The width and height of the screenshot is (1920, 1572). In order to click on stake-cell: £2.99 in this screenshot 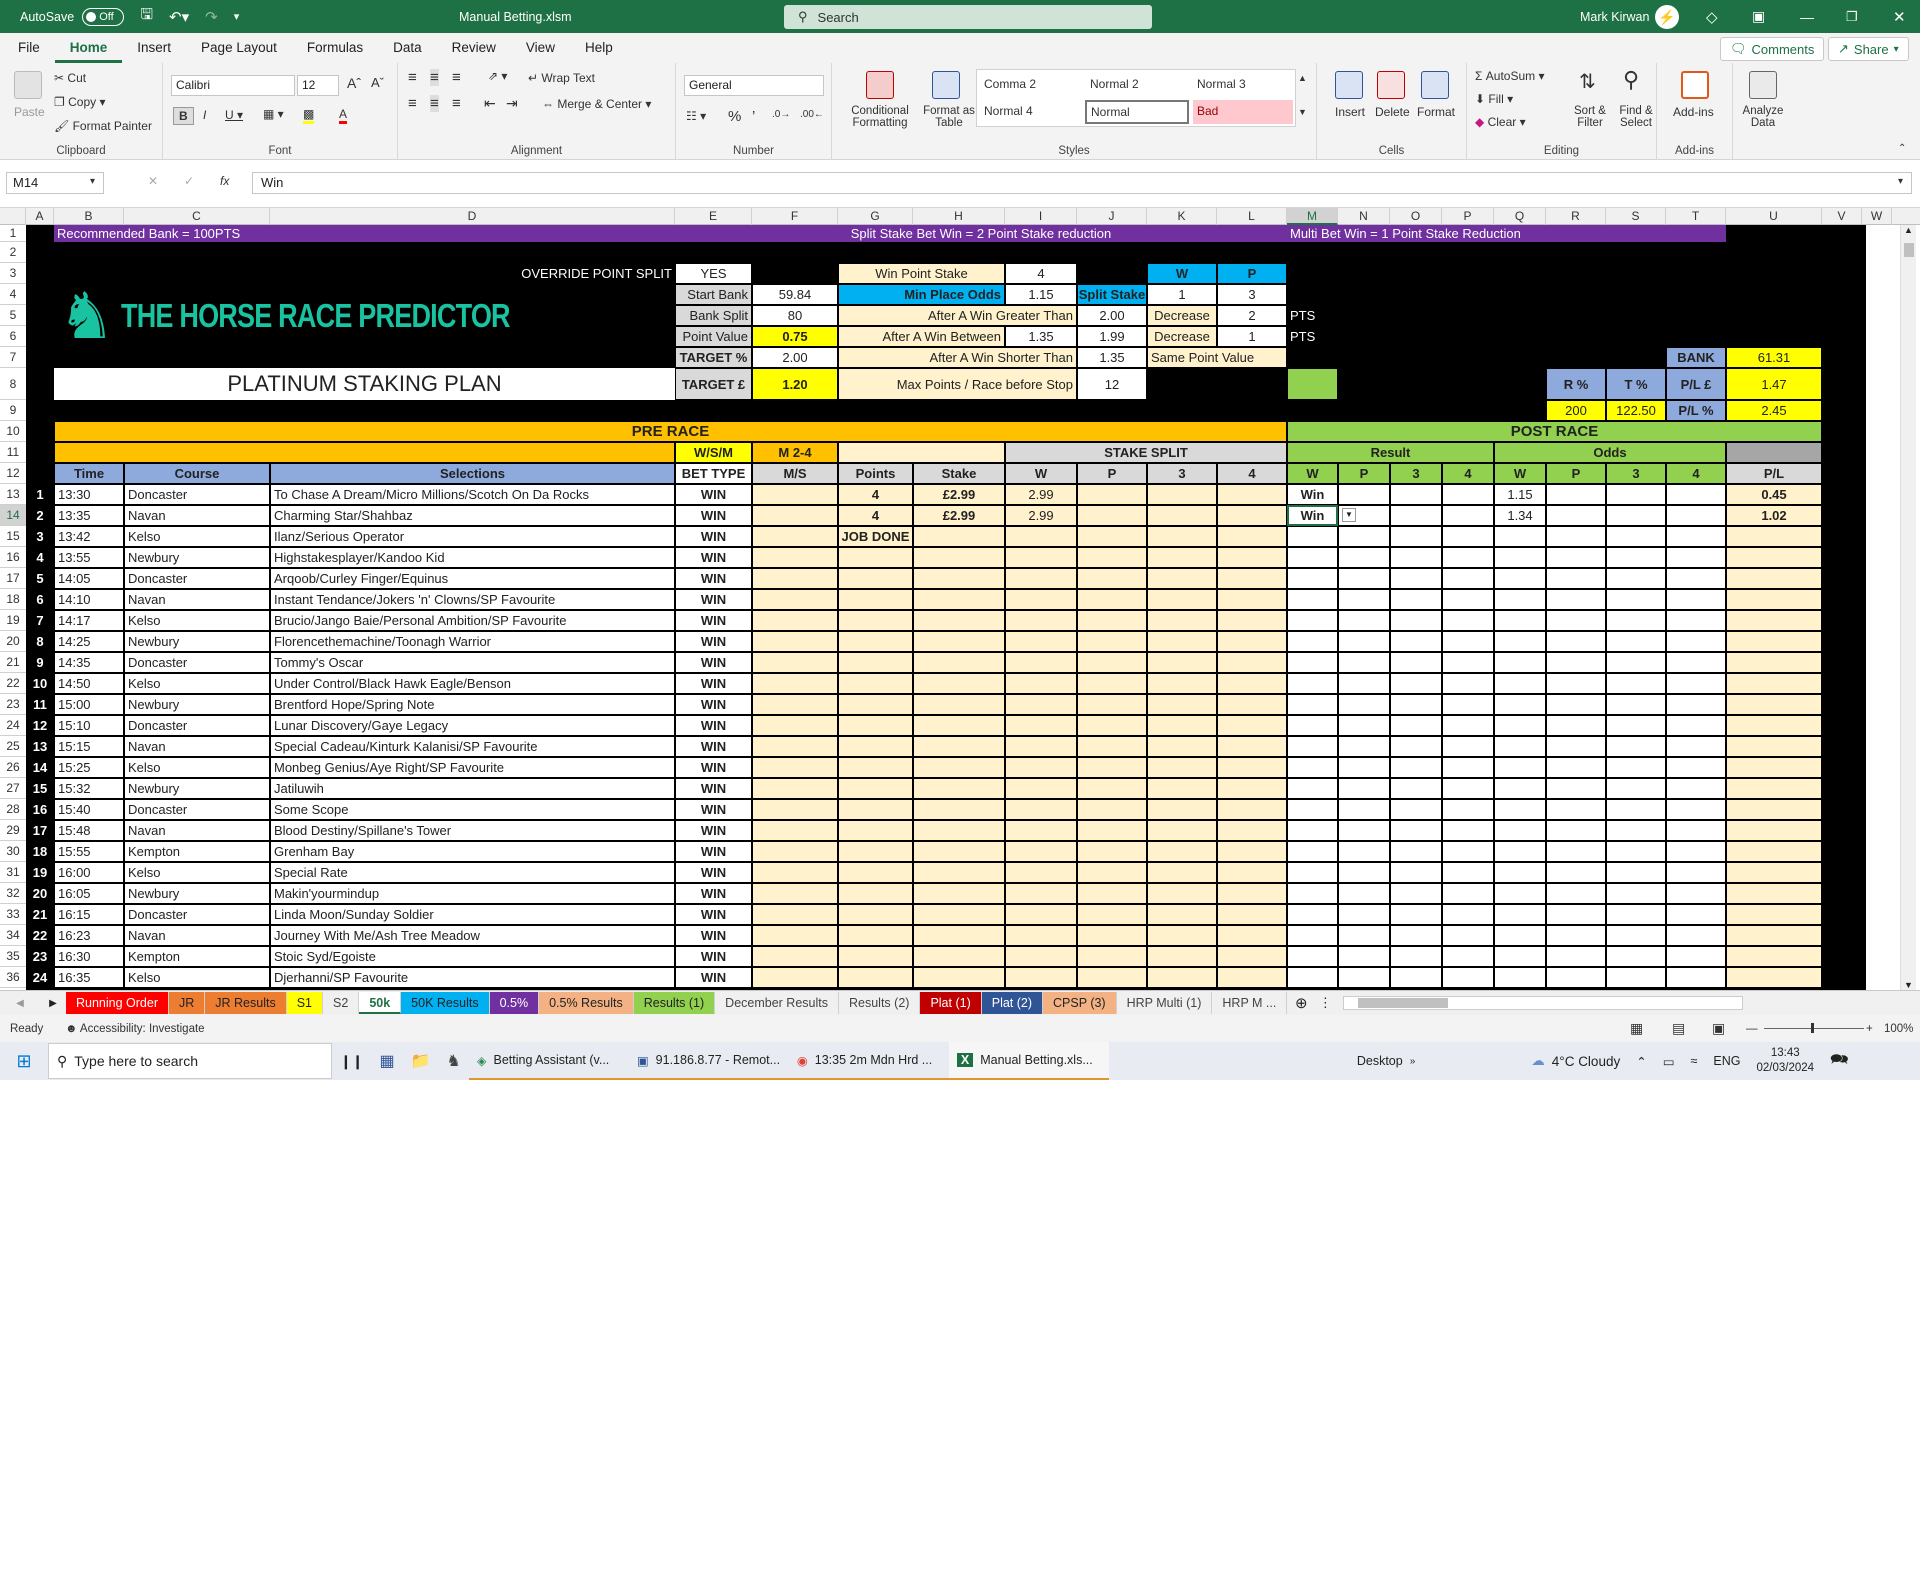, I will do `click(959, 515)`.